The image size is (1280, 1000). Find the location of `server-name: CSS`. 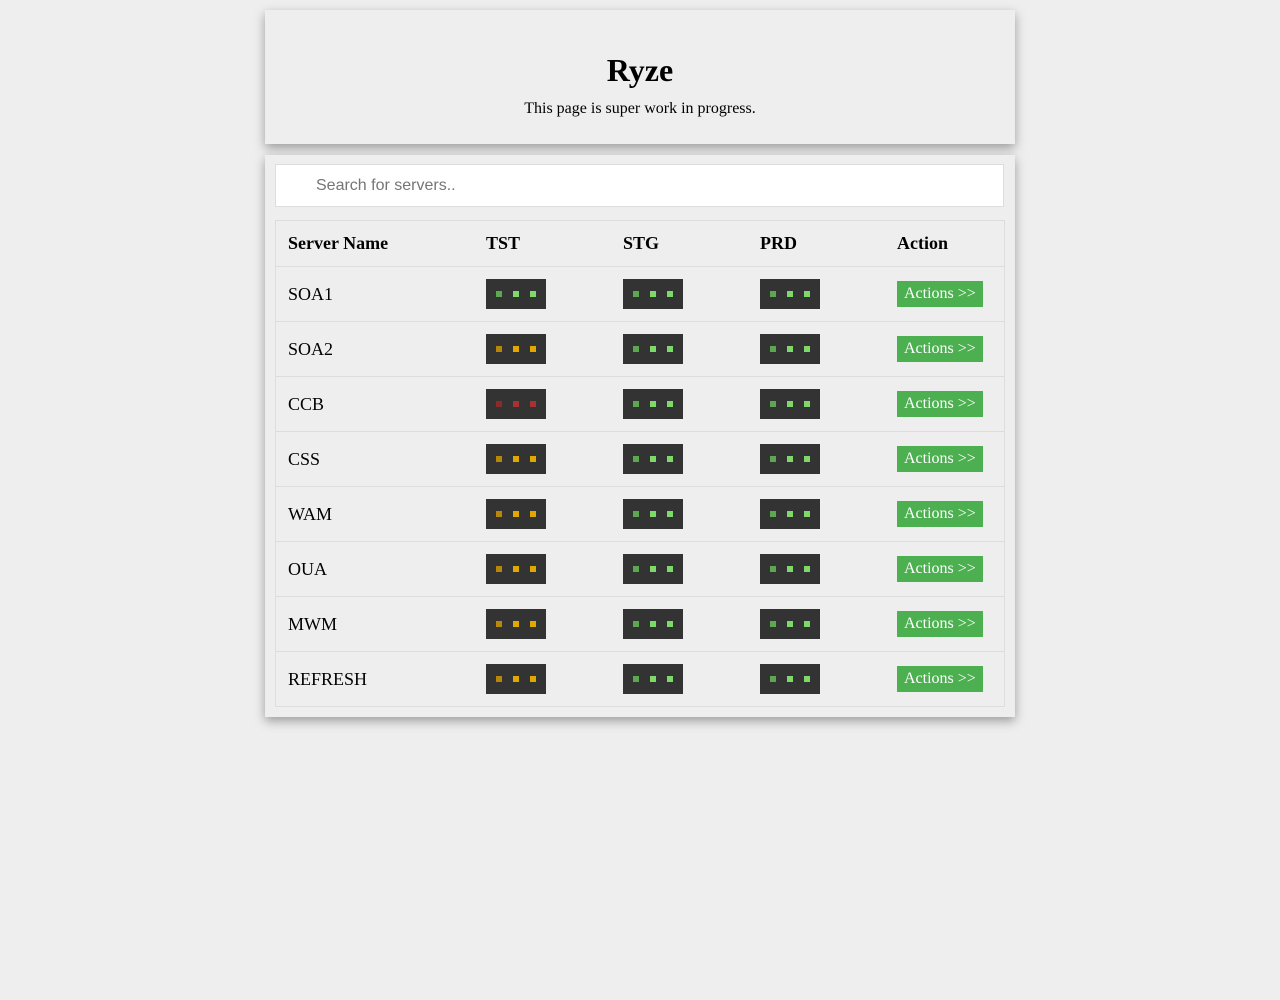

server-name: CSS is located at coordinates (374, 459).